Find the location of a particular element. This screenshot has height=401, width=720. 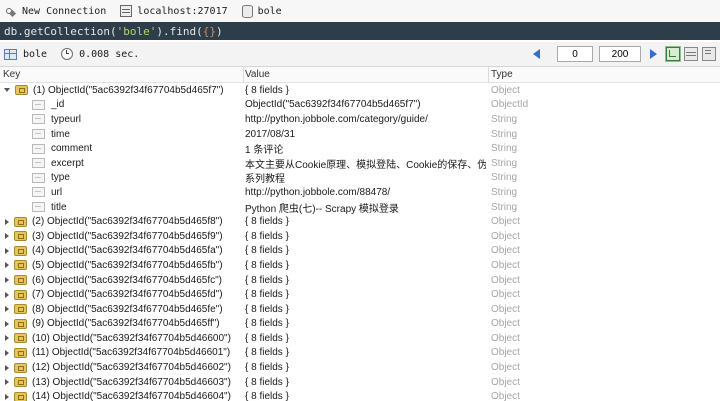

tree-row: time 2017/08/31 String is located at coordinates (360, 134).